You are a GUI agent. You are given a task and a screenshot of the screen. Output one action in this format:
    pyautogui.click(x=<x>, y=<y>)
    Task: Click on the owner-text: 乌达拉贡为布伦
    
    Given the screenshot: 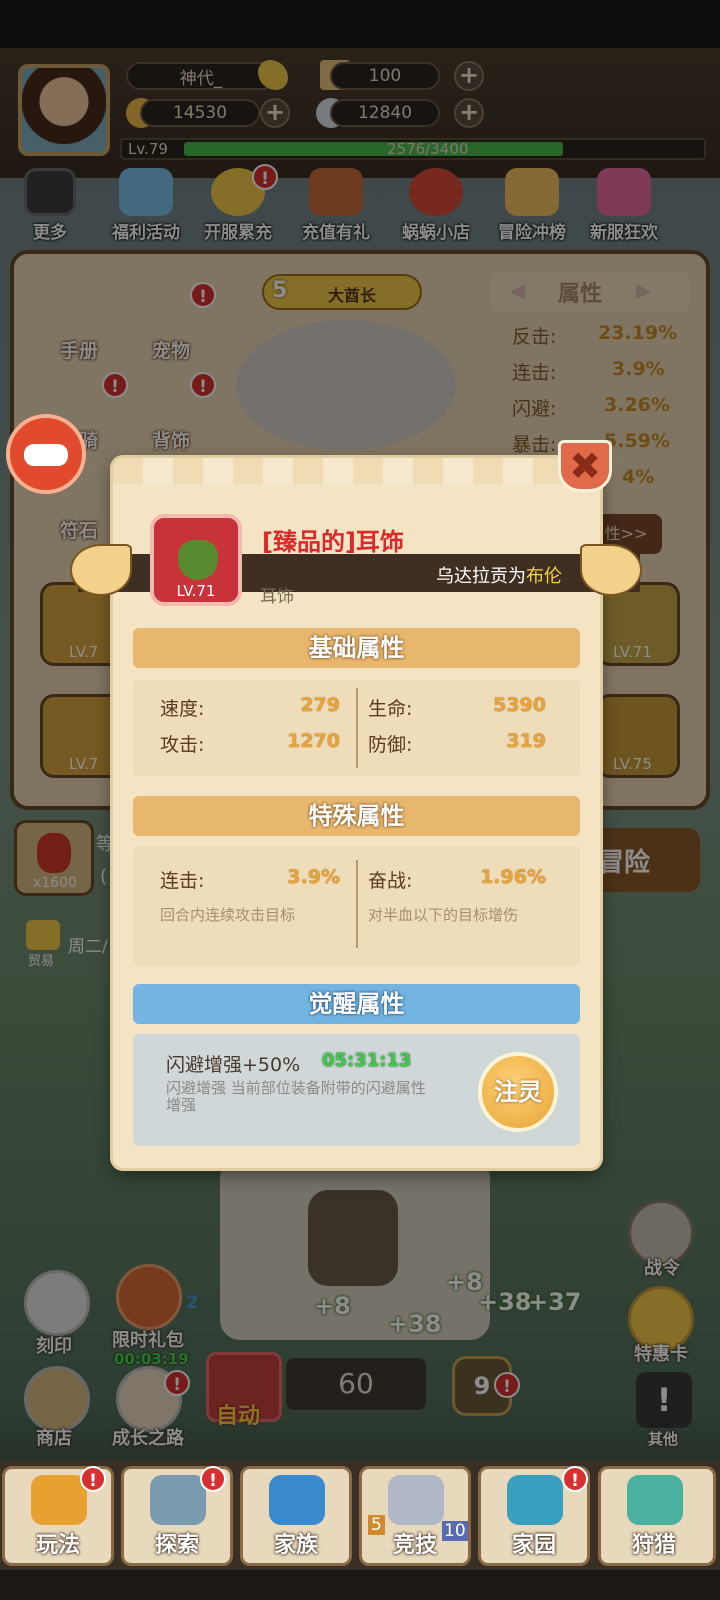 What is the action you would take?
    pyautogui.click(x=499, y=575)
    